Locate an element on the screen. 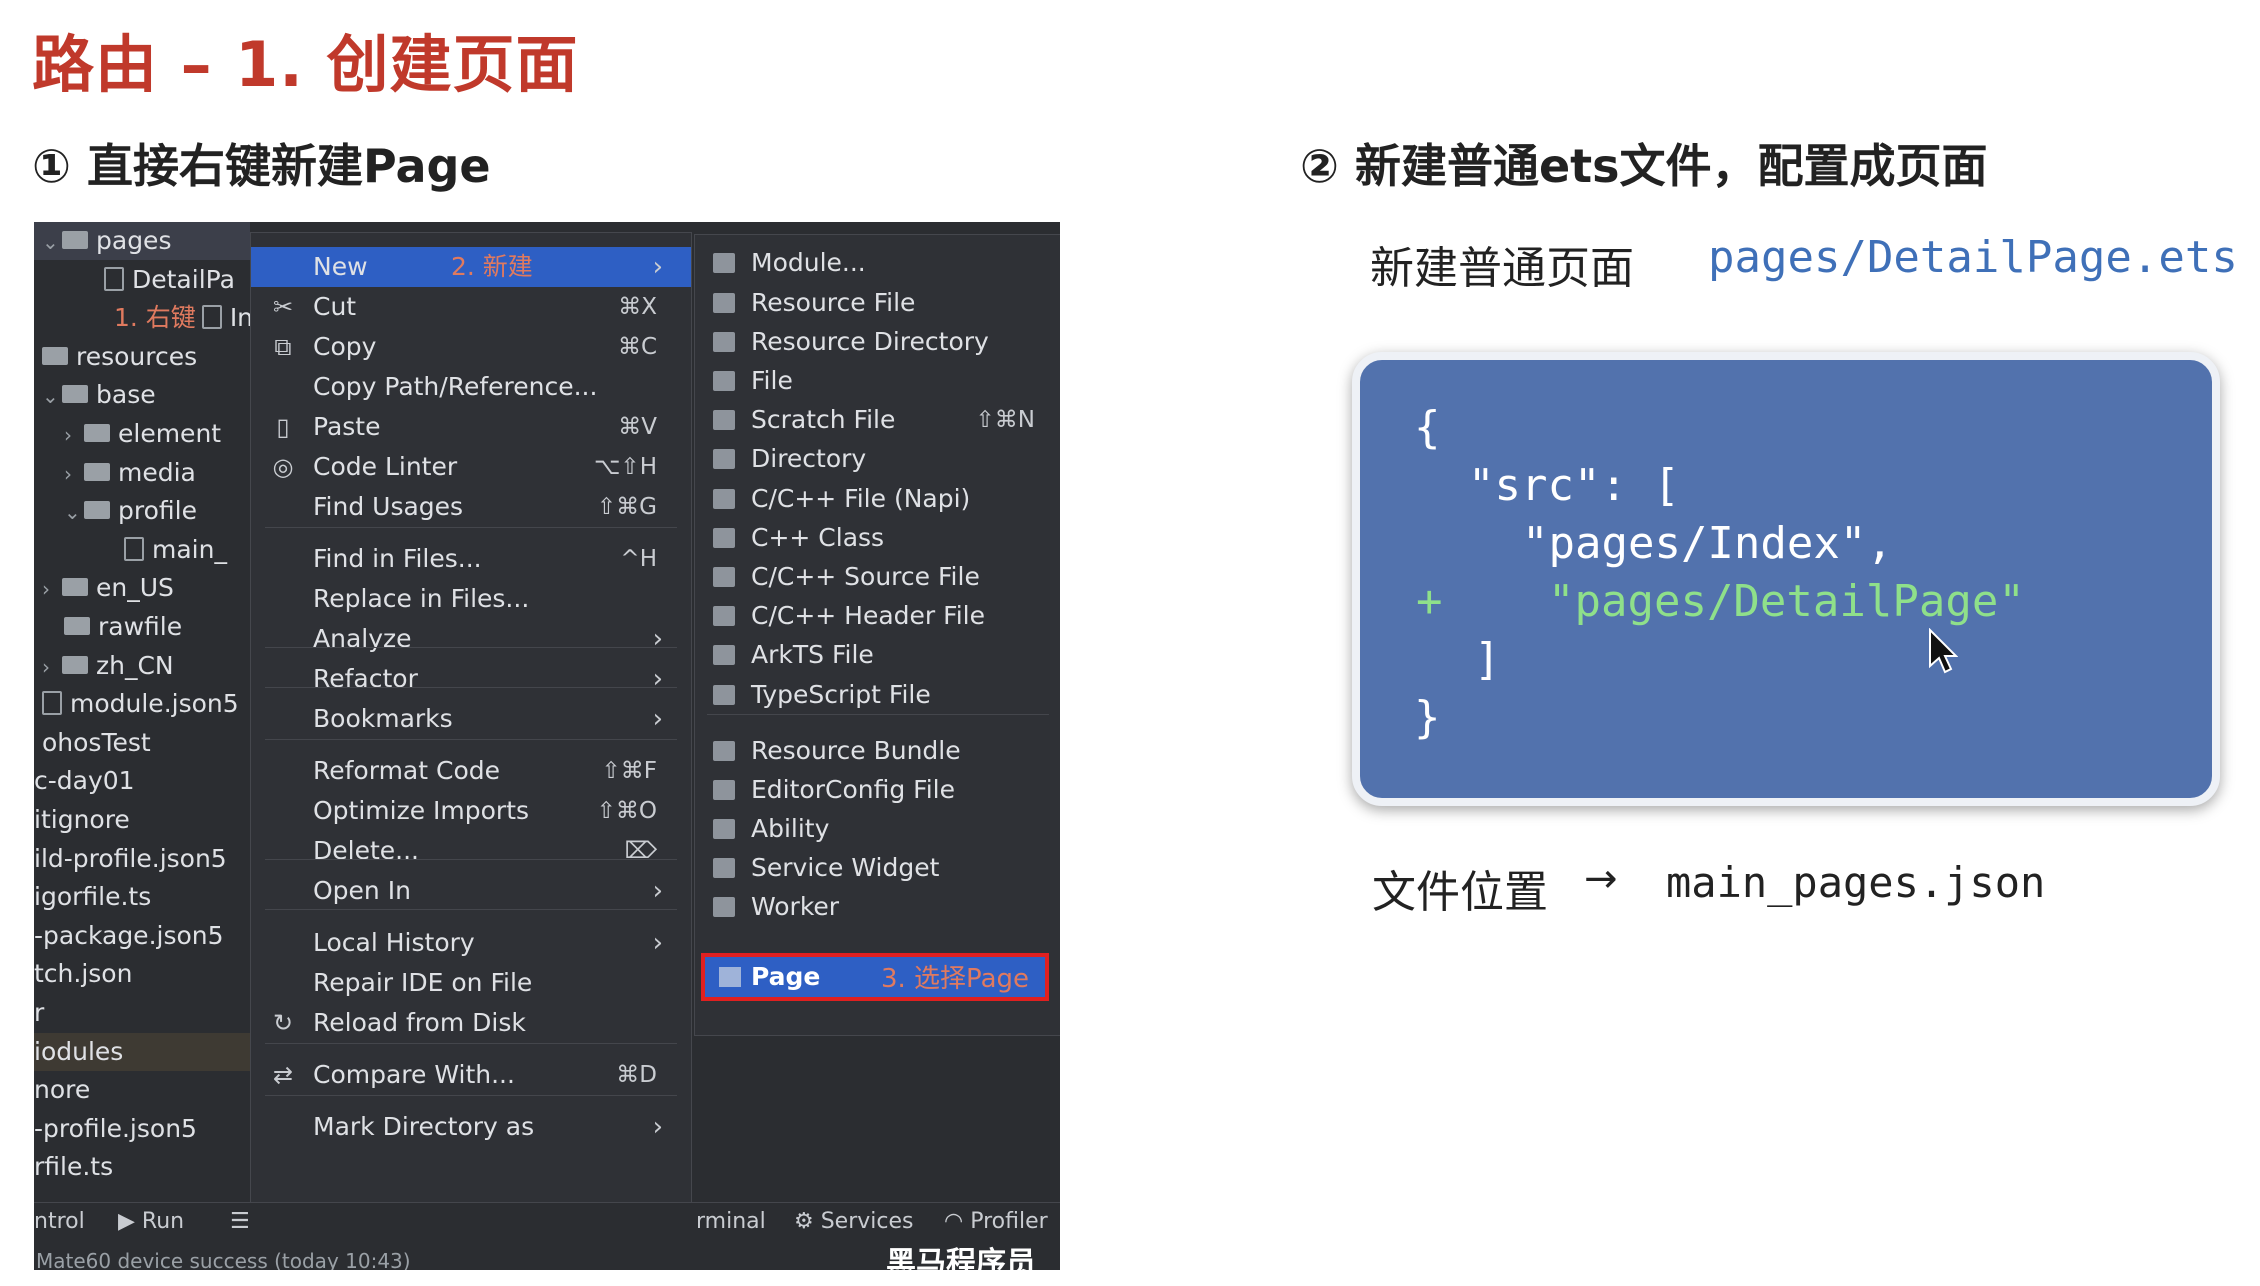 Image resolution: width=2260 pixels, height=1286 pixels. tool-terminal: rminal is located at coordinates (731, 1221).